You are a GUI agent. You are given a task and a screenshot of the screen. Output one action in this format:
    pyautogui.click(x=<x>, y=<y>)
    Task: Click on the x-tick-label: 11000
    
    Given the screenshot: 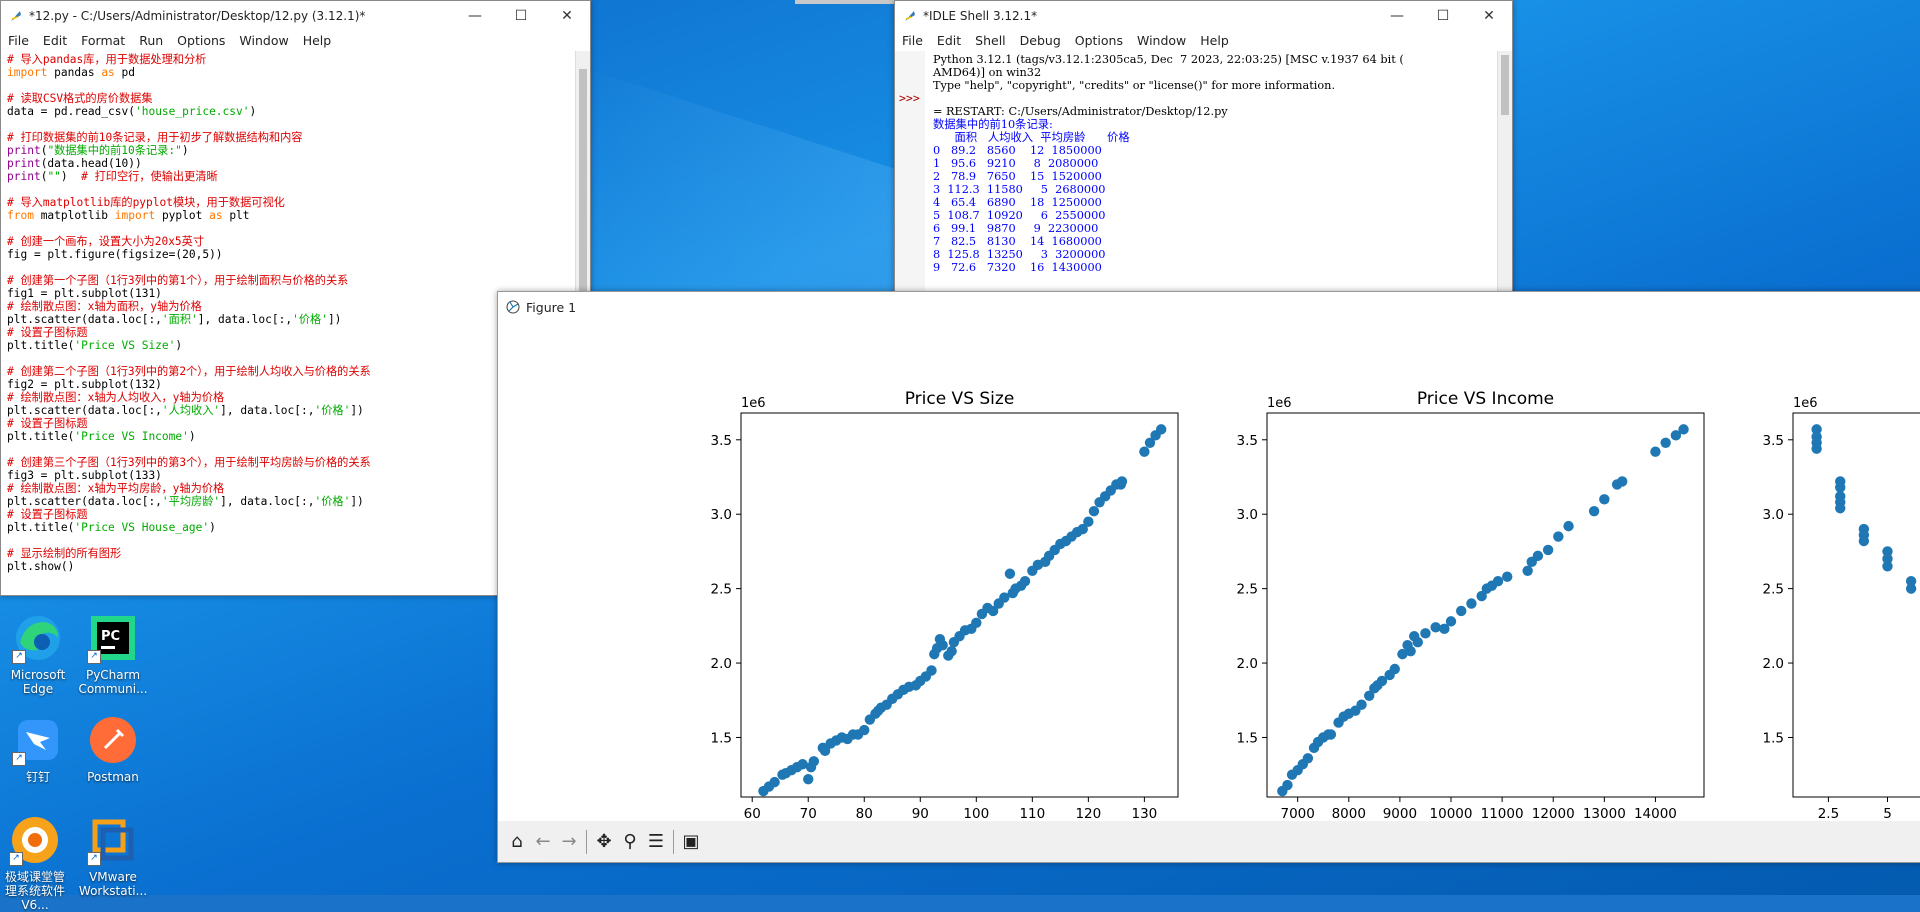 What is the action you would take?
    pyautogui.click(x=1502, y=814)
    